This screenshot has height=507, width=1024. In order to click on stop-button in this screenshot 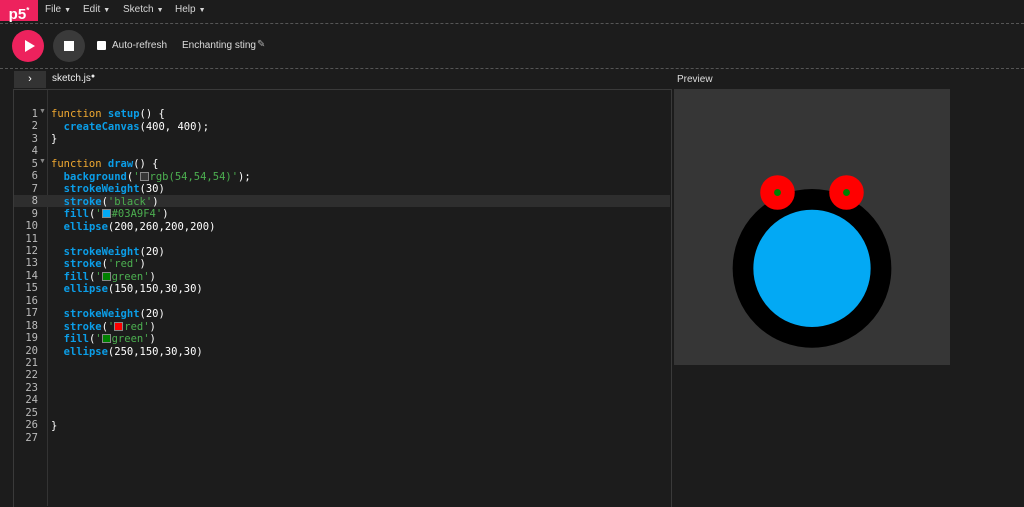, I will do `click(69, 46)`.